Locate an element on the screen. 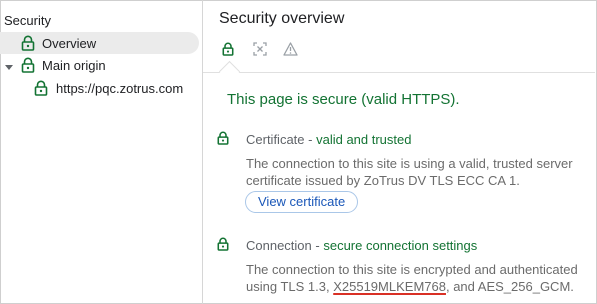 The image size is (597, 304). sidebar-item-overview: Overview is located at coordinates (99, 43).